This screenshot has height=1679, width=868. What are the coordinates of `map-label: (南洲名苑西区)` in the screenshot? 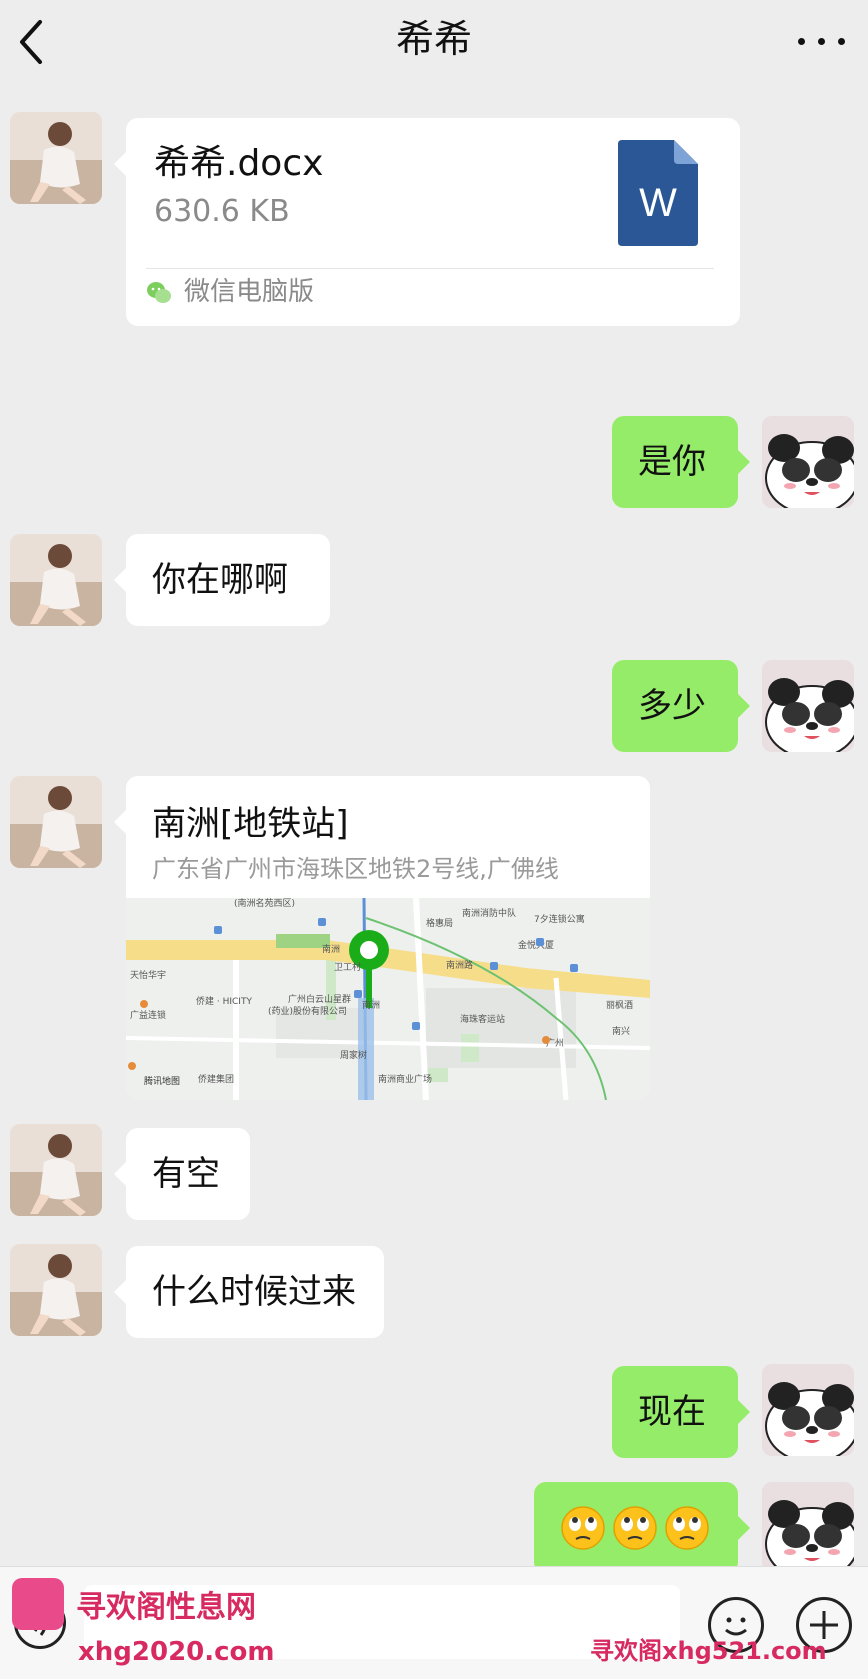 It's located at (264, 903).